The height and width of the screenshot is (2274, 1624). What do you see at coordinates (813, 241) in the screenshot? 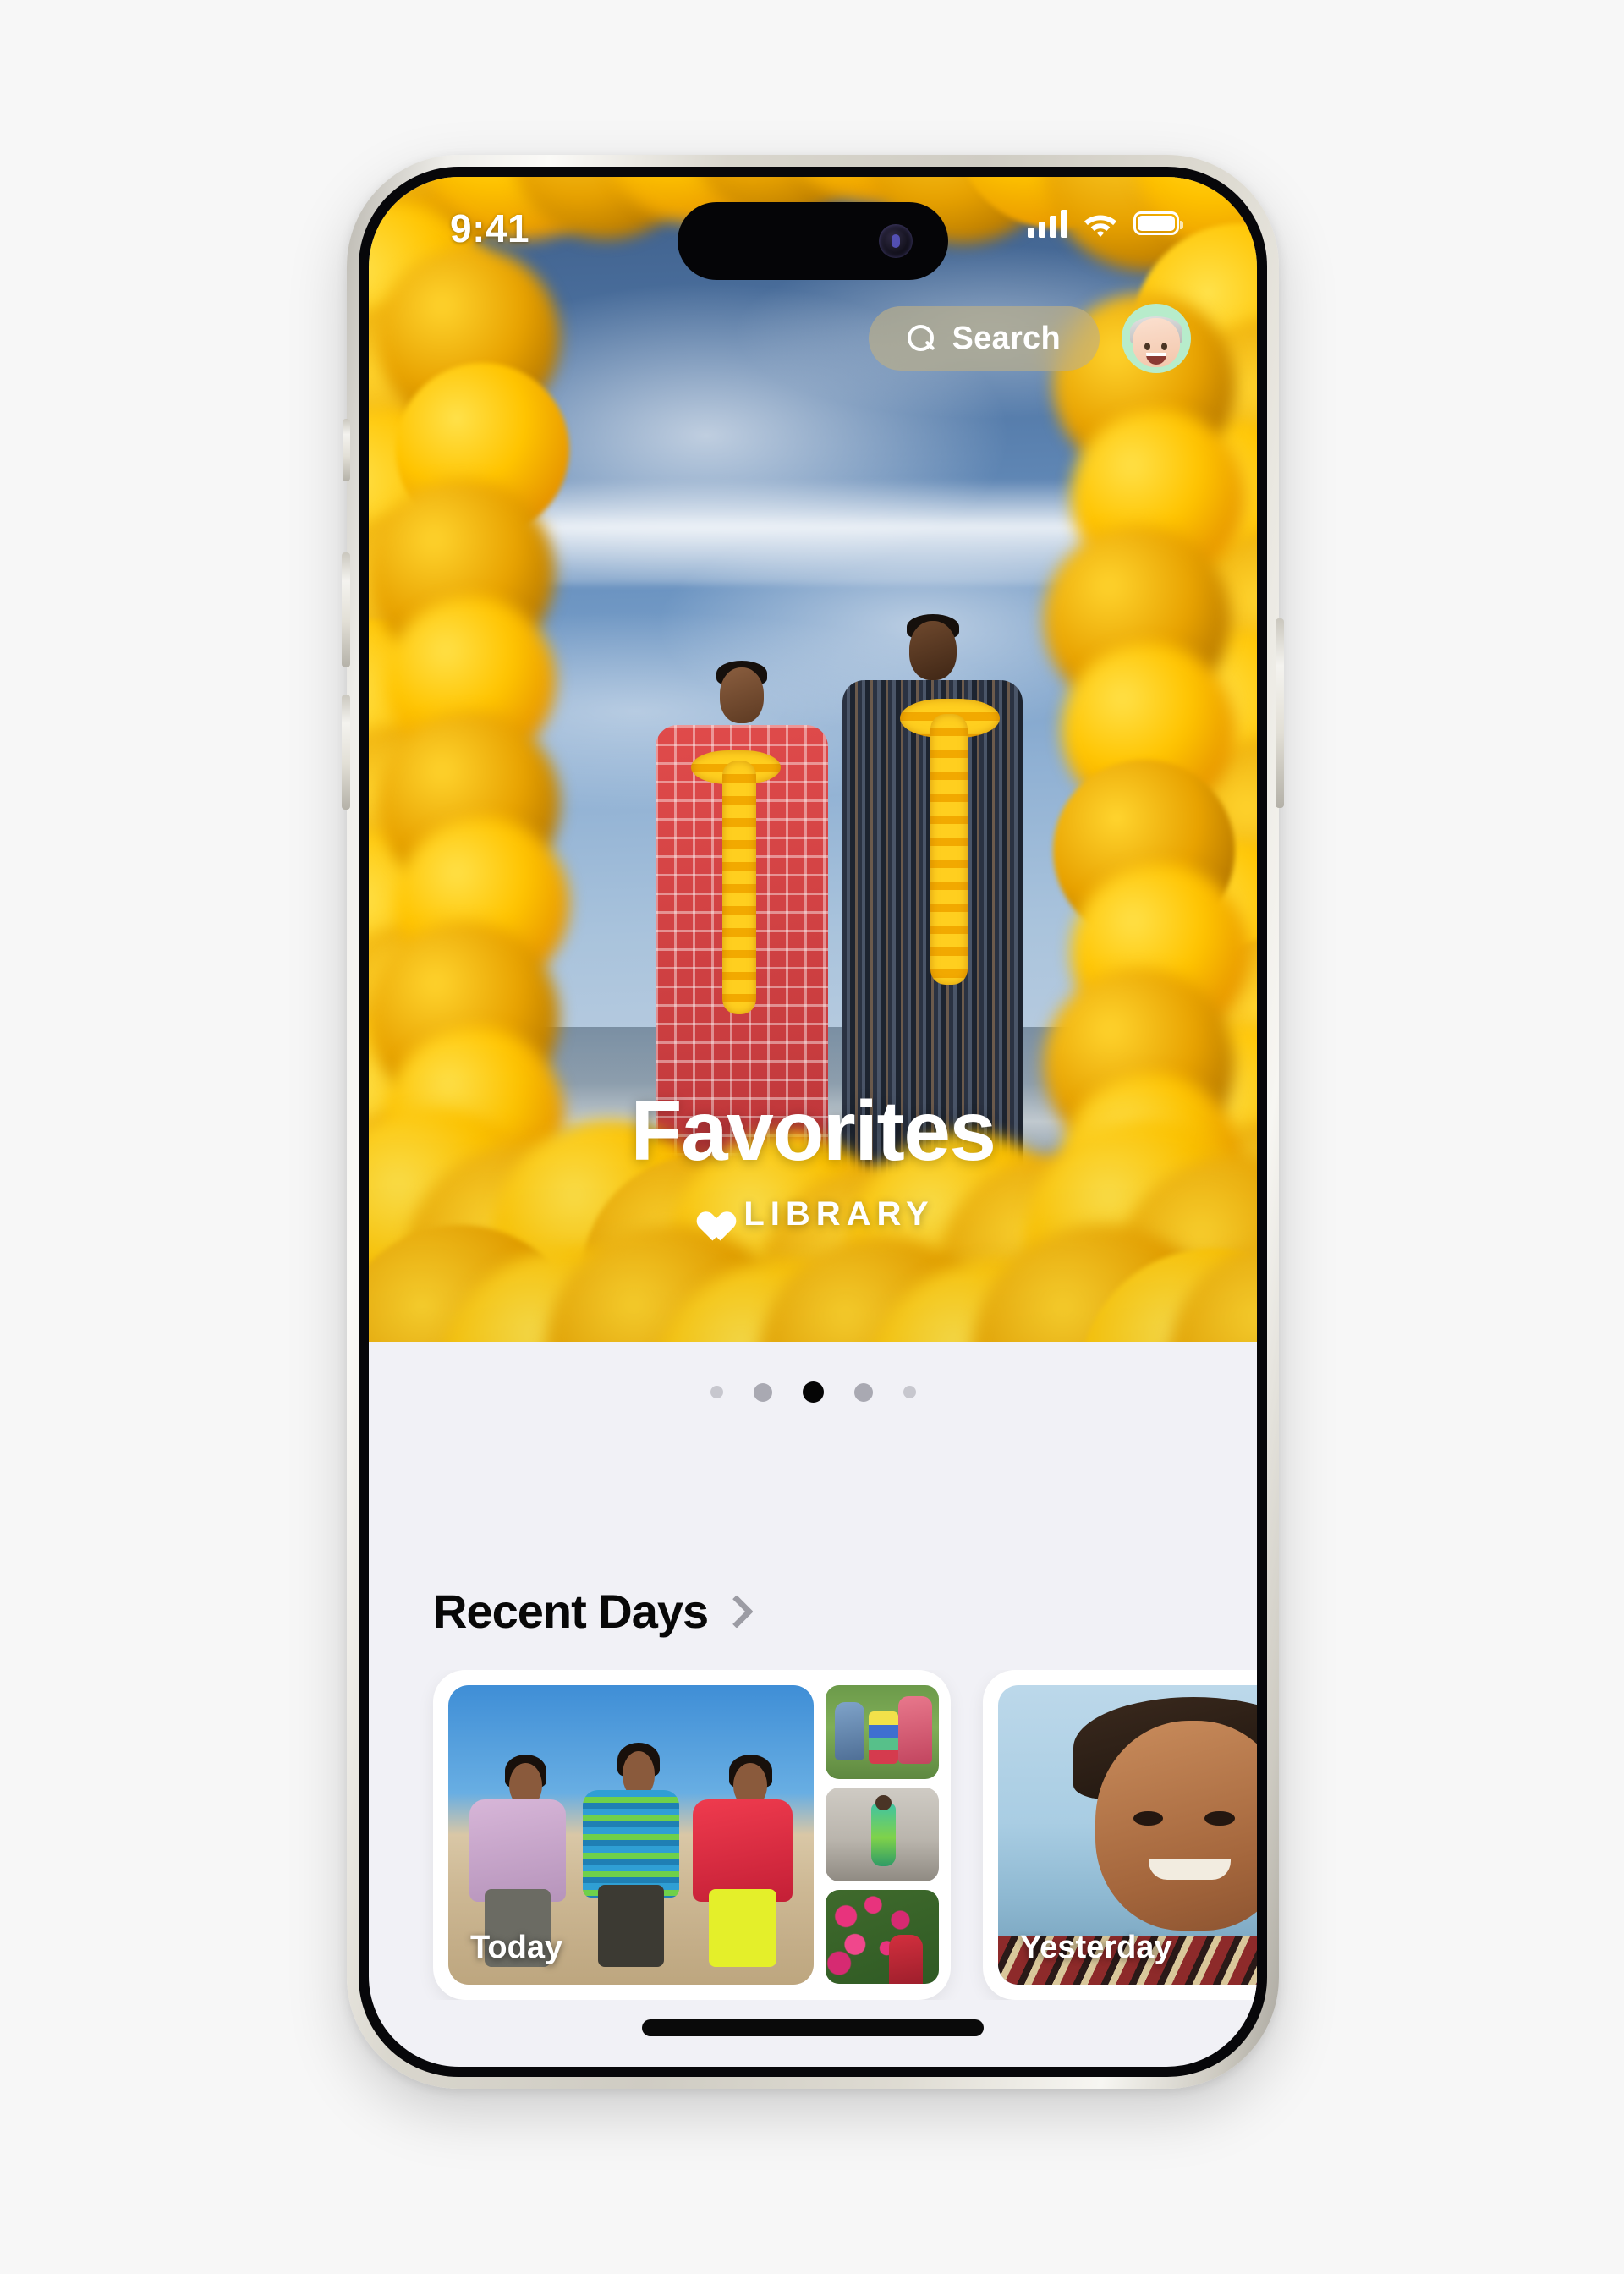
I see `dynamic-island` at bounding box center [813, 241].